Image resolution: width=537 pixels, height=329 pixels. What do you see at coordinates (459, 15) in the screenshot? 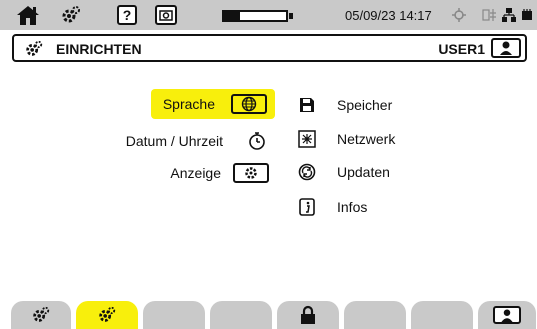
I see `target-icon` at bounding box center [459, 15].